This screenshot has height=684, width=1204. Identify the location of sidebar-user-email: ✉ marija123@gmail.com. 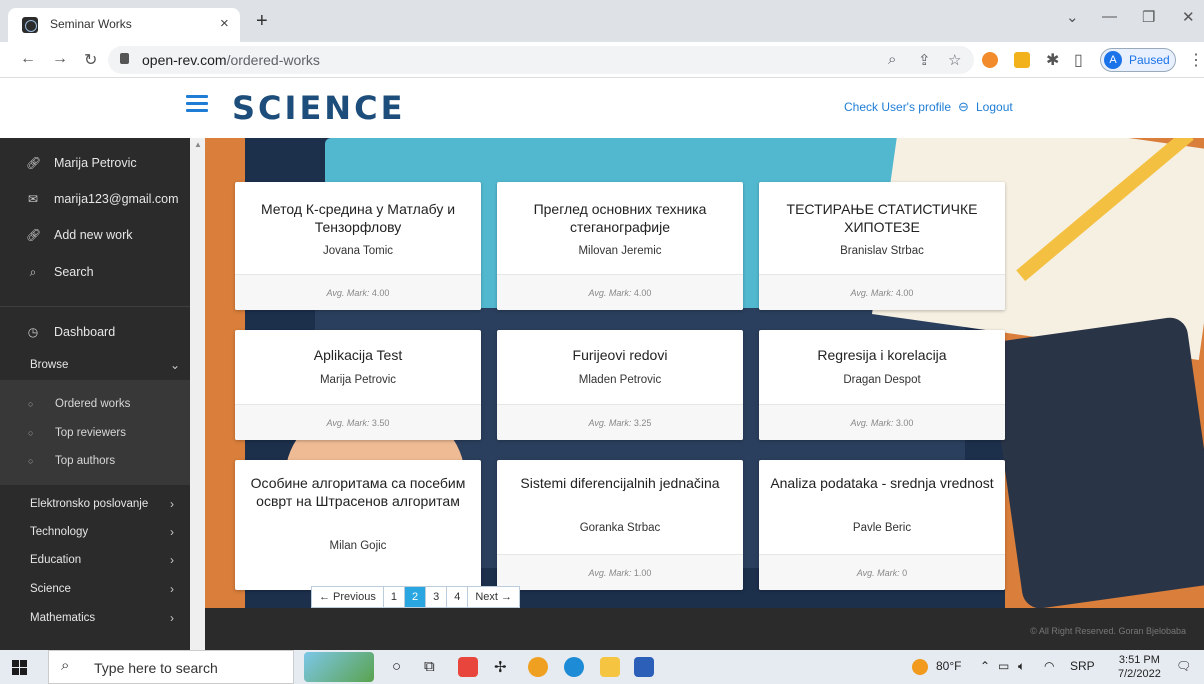
(95, 200).